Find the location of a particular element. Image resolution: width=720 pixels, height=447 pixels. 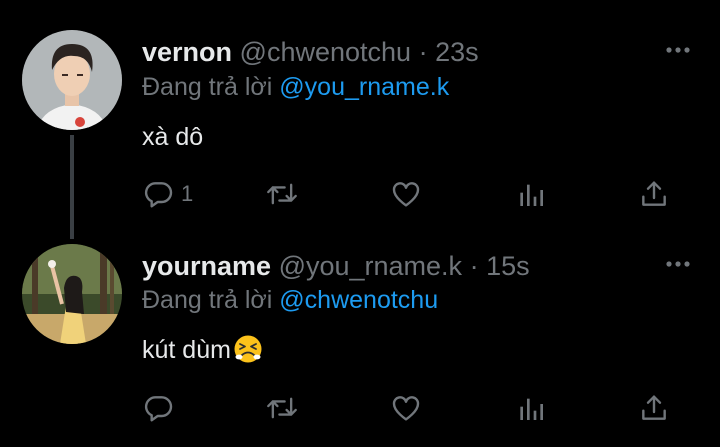

tweet-actions is located at coordinates (360, 408).